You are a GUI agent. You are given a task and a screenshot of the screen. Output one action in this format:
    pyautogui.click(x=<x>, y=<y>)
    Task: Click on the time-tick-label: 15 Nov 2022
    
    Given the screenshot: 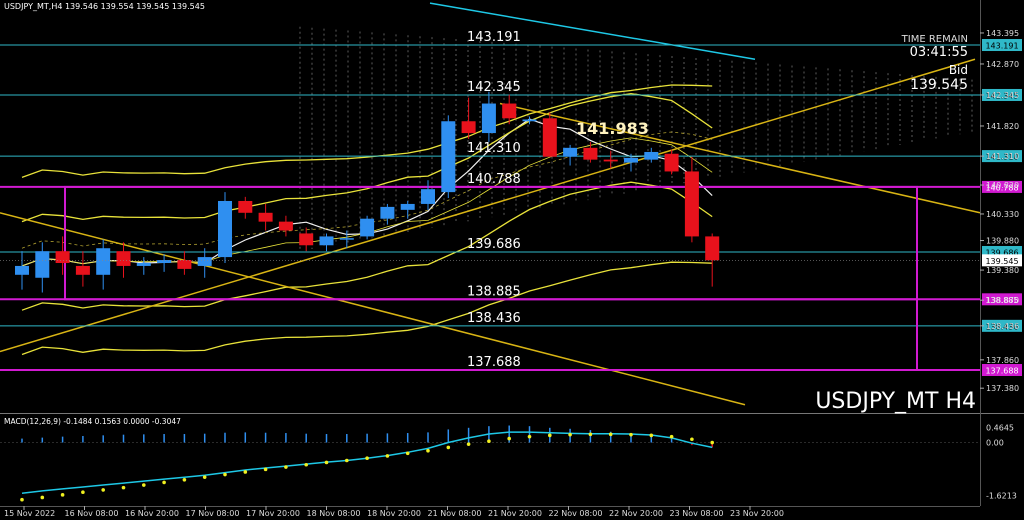 What is the action you would take?
    pyautogui.click(x=29, y=513)
    